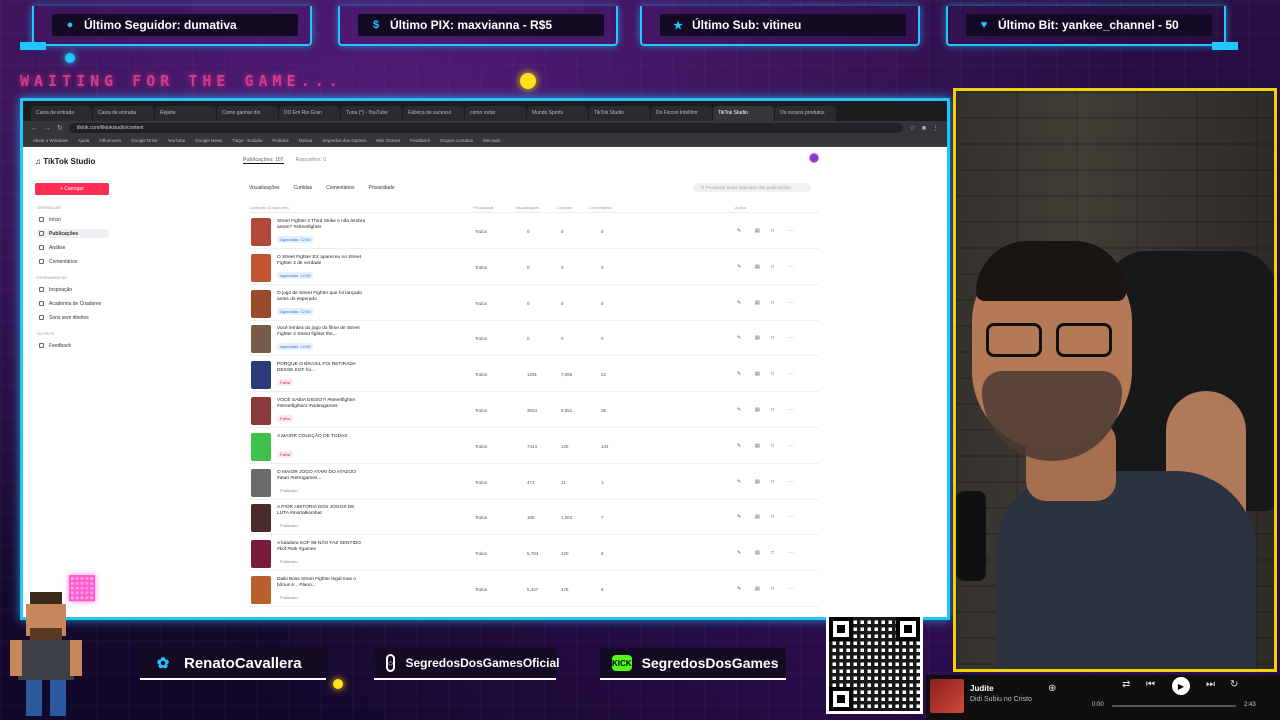  I want to click on next-icon: ⏭, so click(1210, 684).